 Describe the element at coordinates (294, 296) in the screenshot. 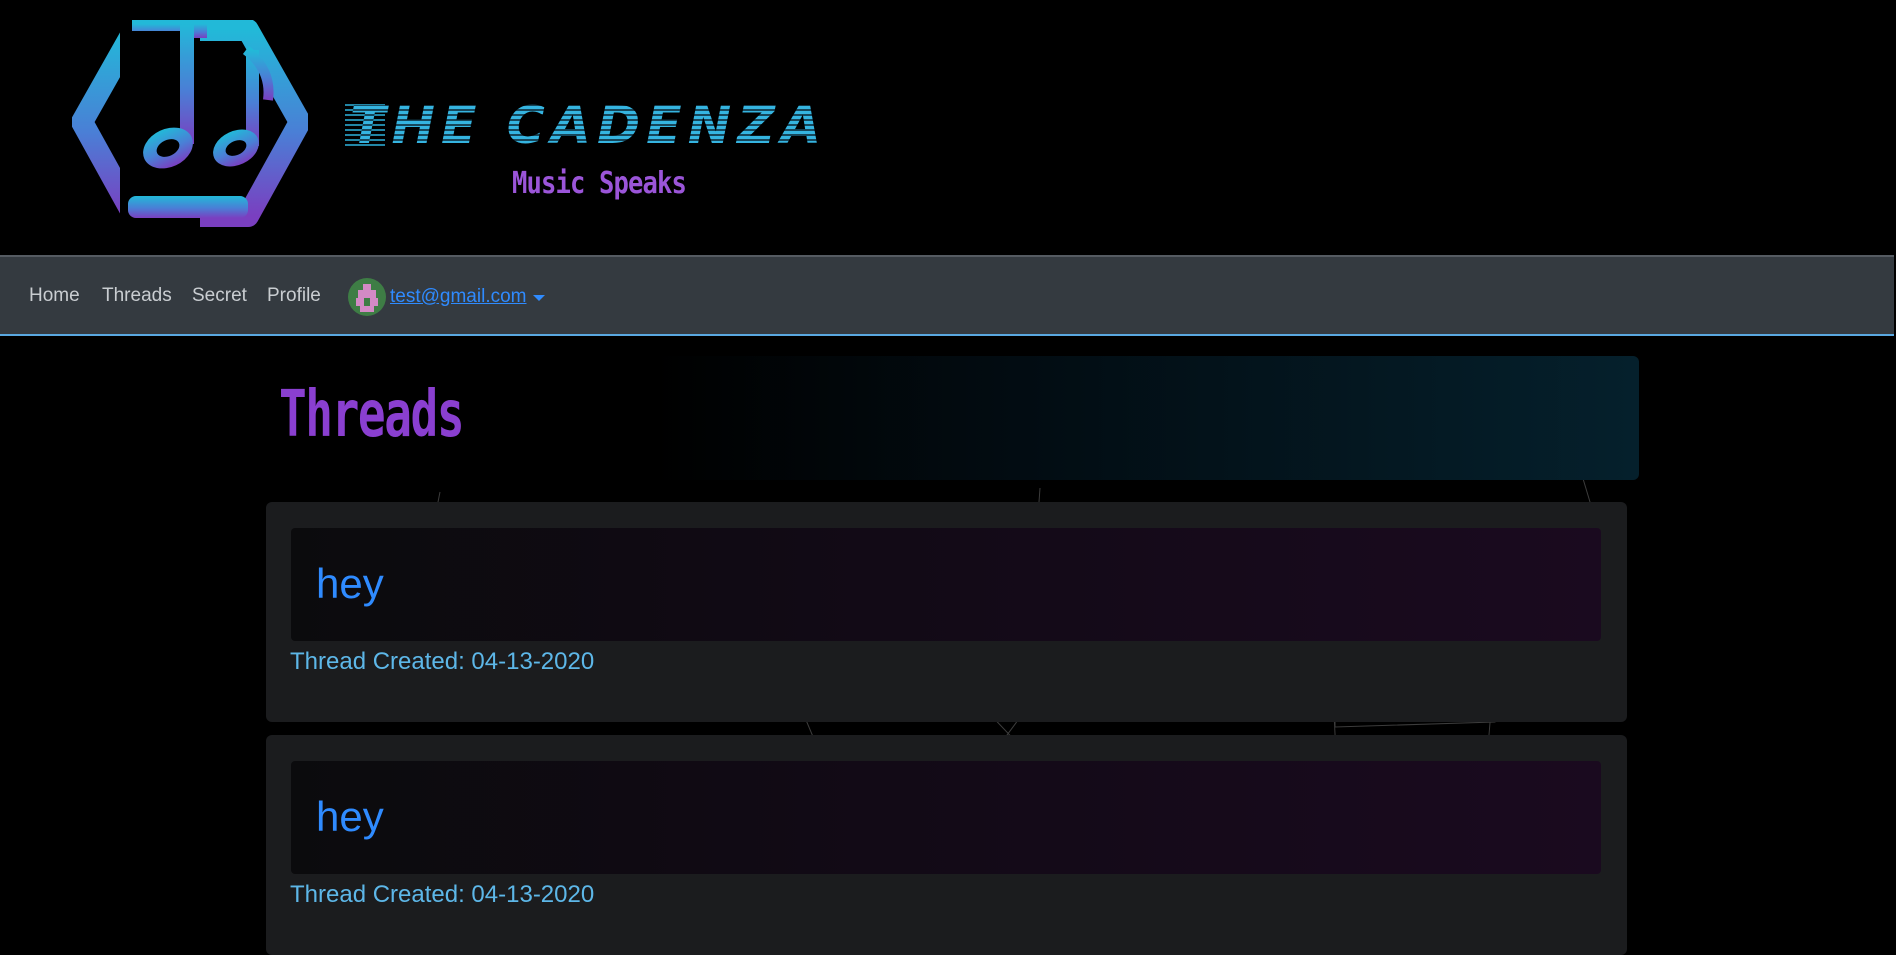

I see `nav-profile-link: Profile` at that location.